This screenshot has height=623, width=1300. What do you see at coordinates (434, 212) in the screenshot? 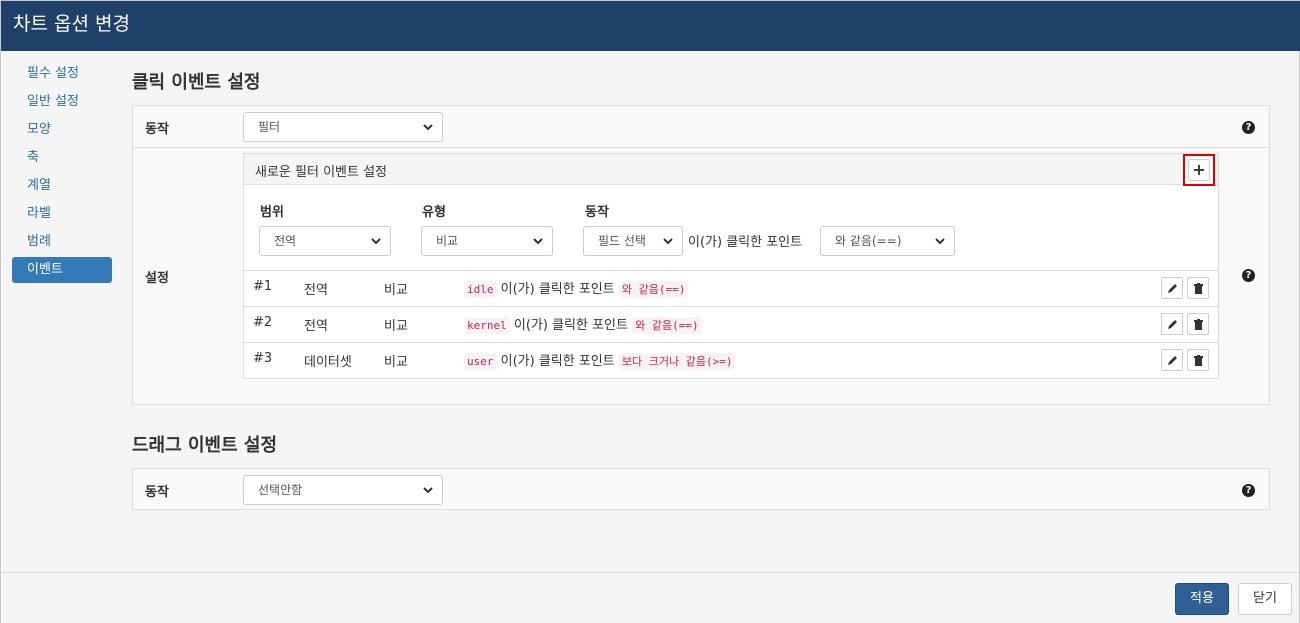
I see `type-label: 유형` at bounding box center [434, 212].